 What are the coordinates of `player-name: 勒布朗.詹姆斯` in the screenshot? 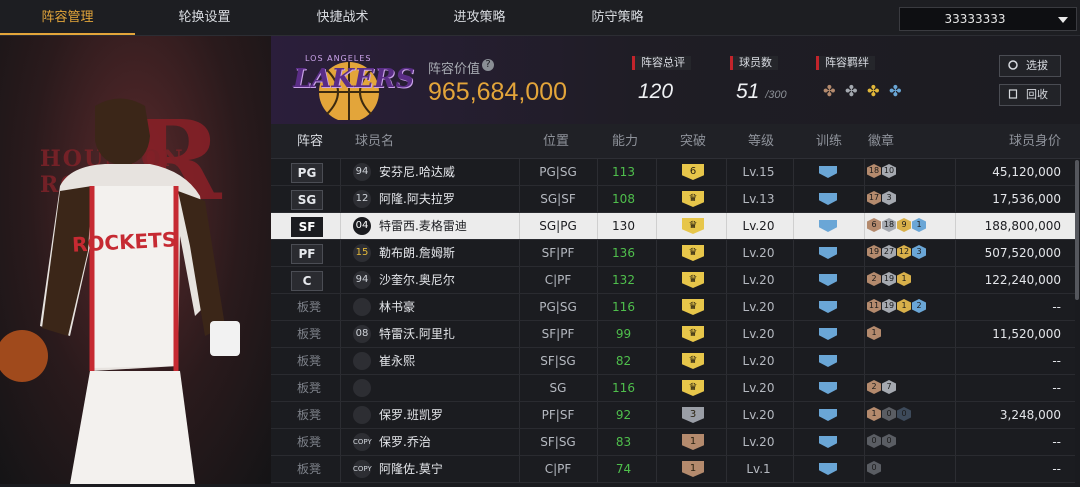 It's located at (417, 253).